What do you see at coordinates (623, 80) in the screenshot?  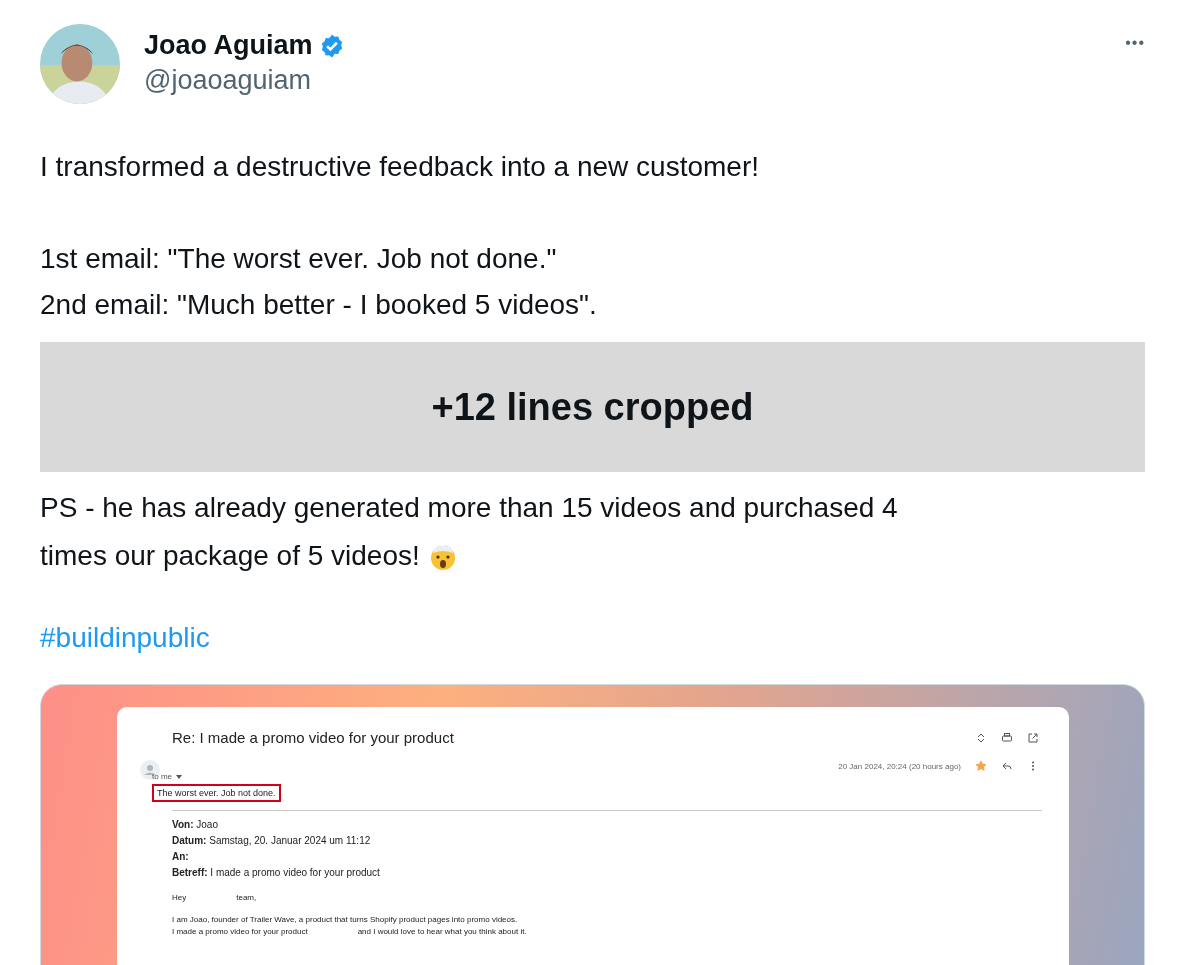 I see `author-handle: @joaoaguiam` at bounding box center [623, 80].